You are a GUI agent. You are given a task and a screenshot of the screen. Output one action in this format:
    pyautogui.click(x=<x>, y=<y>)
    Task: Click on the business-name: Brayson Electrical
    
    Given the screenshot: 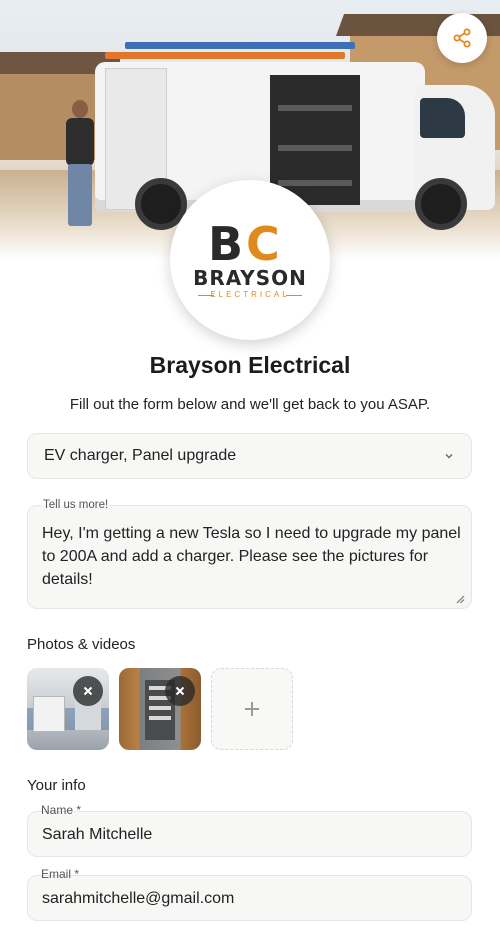 What is the action you would take?
    pyautogui.click(x=250, y=365)
    